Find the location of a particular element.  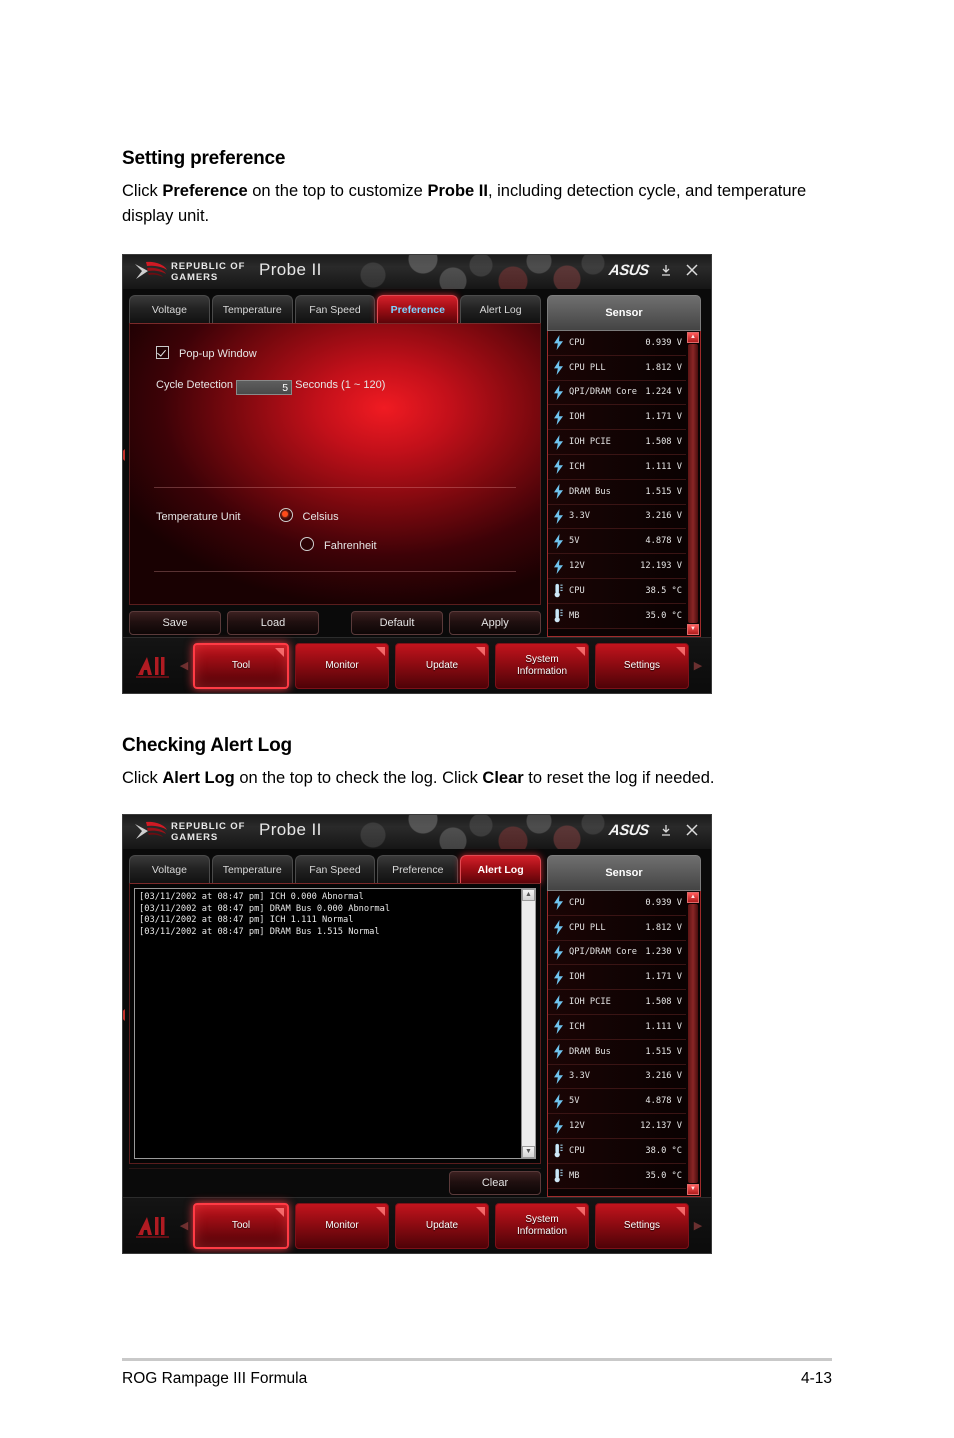

radio-fahrenheit is located at coordinates (307, 544).